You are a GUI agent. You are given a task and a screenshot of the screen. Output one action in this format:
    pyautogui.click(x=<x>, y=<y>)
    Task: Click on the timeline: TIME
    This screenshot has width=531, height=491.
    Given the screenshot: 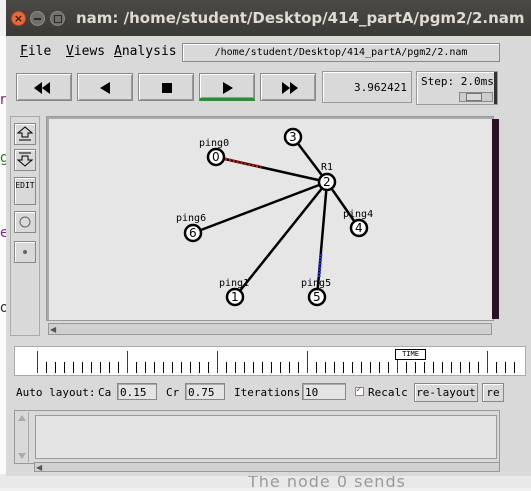 What is the action you would take?
    pyautogui.click(x=270, y=361)
    